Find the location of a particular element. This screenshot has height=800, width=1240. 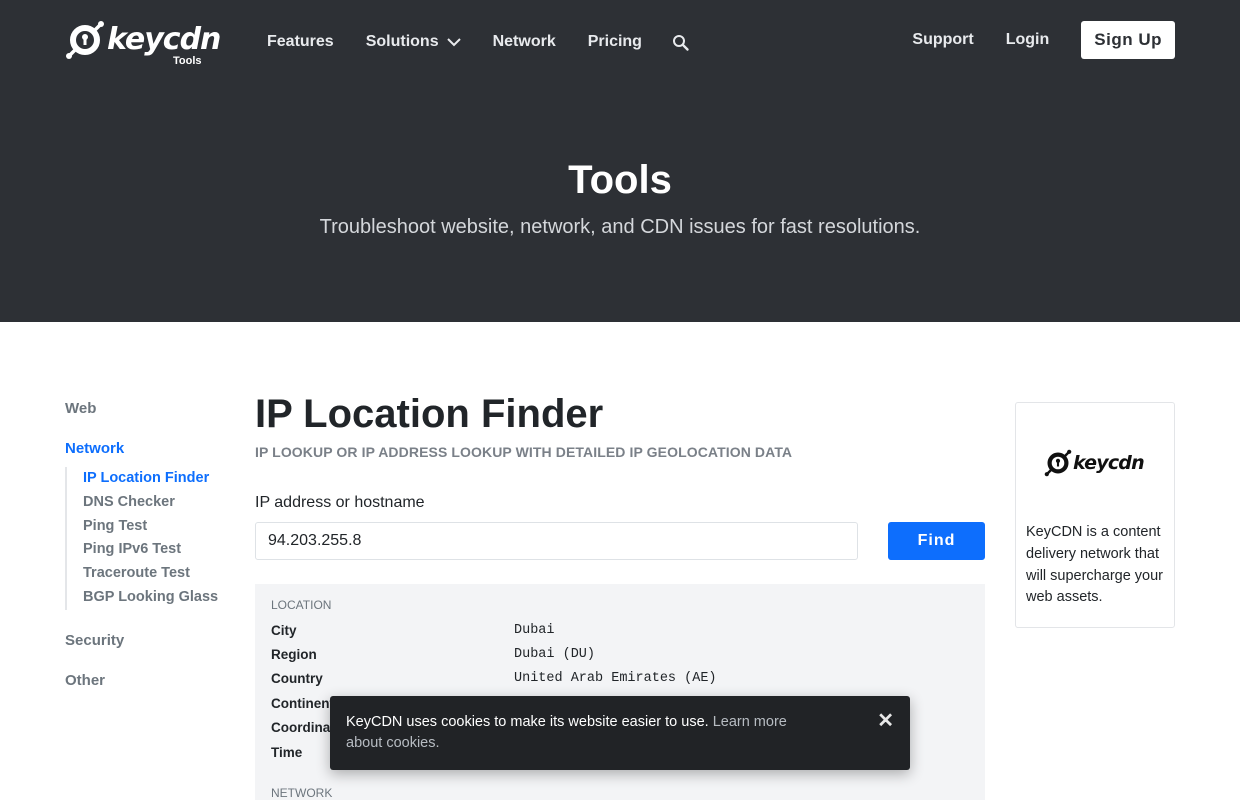

nav-login: Login is located at coordinates (1028, 40).